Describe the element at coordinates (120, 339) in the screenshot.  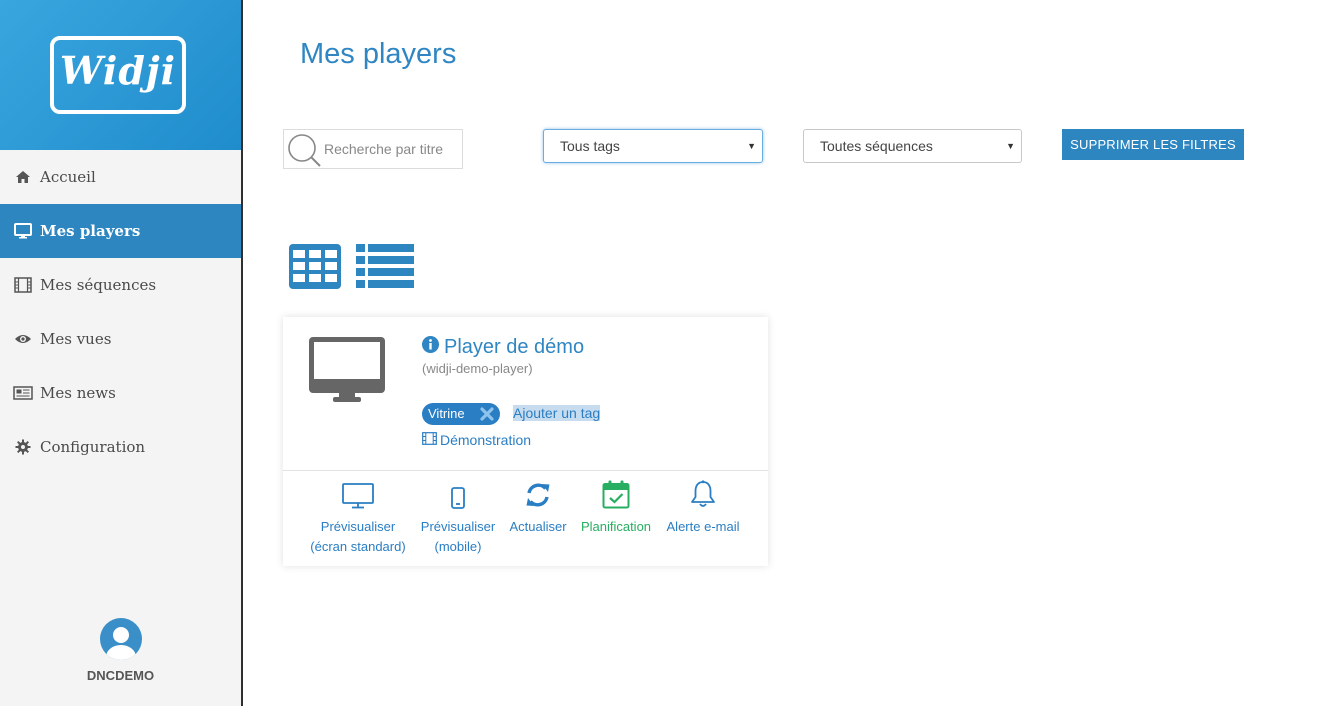
I see `sidebar-item-mes-vues: Mes vues` at that location.